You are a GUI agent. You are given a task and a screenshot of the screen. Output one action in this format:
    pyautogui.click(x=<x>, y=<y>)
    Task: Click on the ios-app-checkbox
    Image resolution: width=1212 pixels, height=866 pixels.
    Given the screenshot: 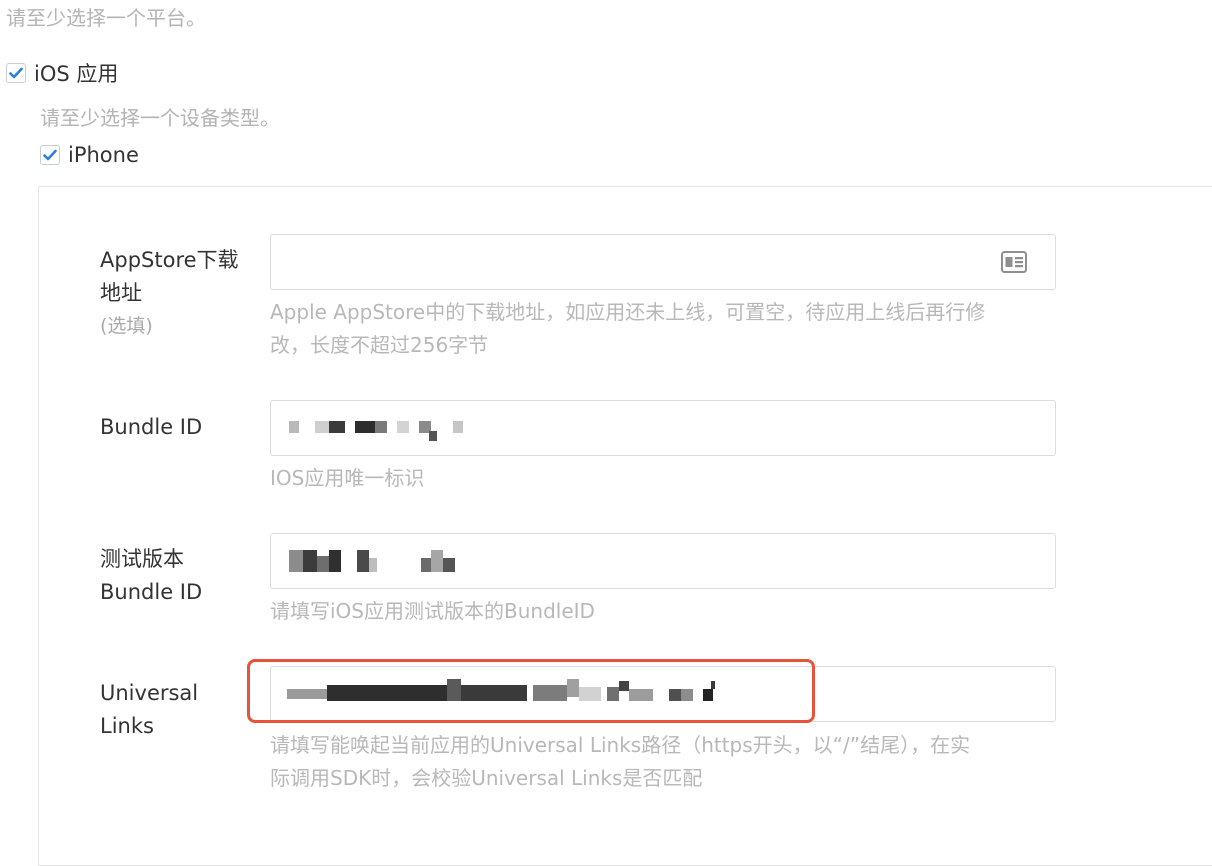 What is the action you would take?
    pyautogui.click(x=16, y=73)
    